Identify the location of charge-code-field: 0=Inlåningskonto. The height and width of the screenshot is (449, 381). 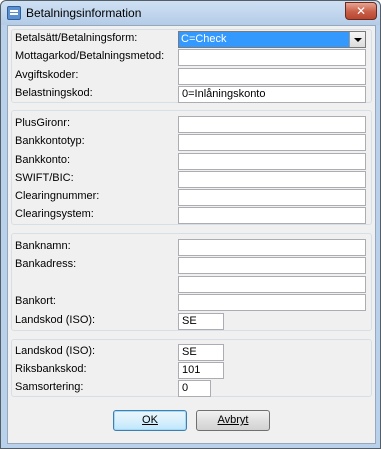
(272, 94).